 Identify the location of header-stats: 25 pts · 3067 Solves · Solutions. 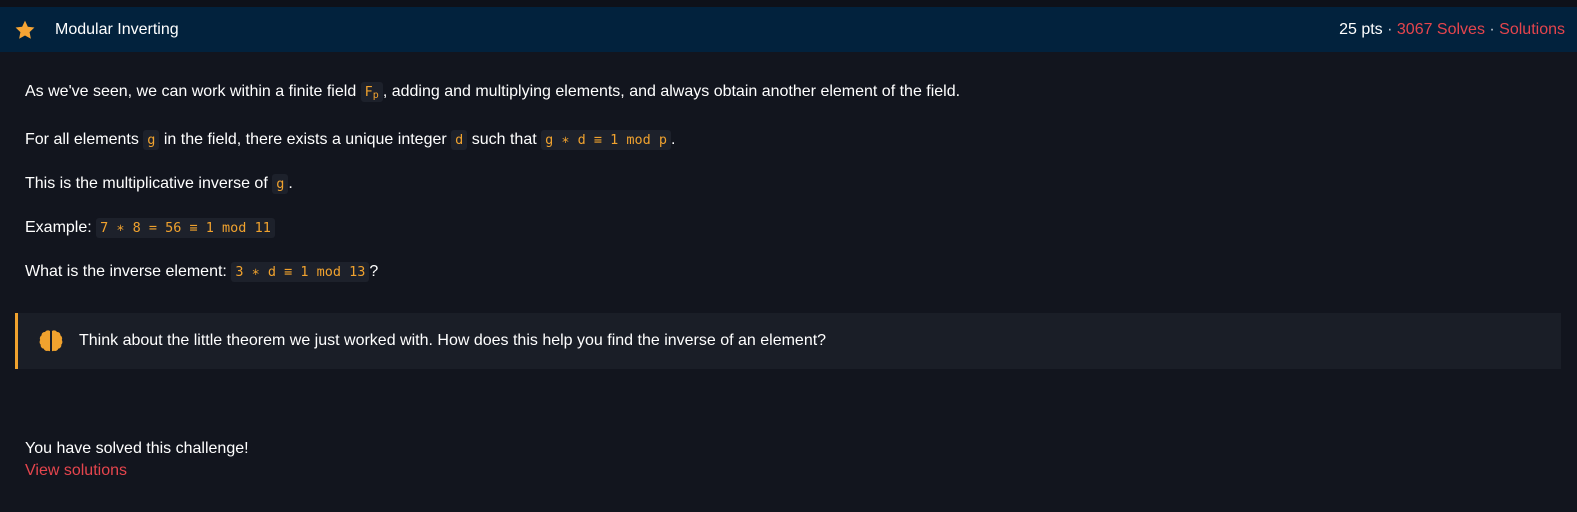
(1452, 30).